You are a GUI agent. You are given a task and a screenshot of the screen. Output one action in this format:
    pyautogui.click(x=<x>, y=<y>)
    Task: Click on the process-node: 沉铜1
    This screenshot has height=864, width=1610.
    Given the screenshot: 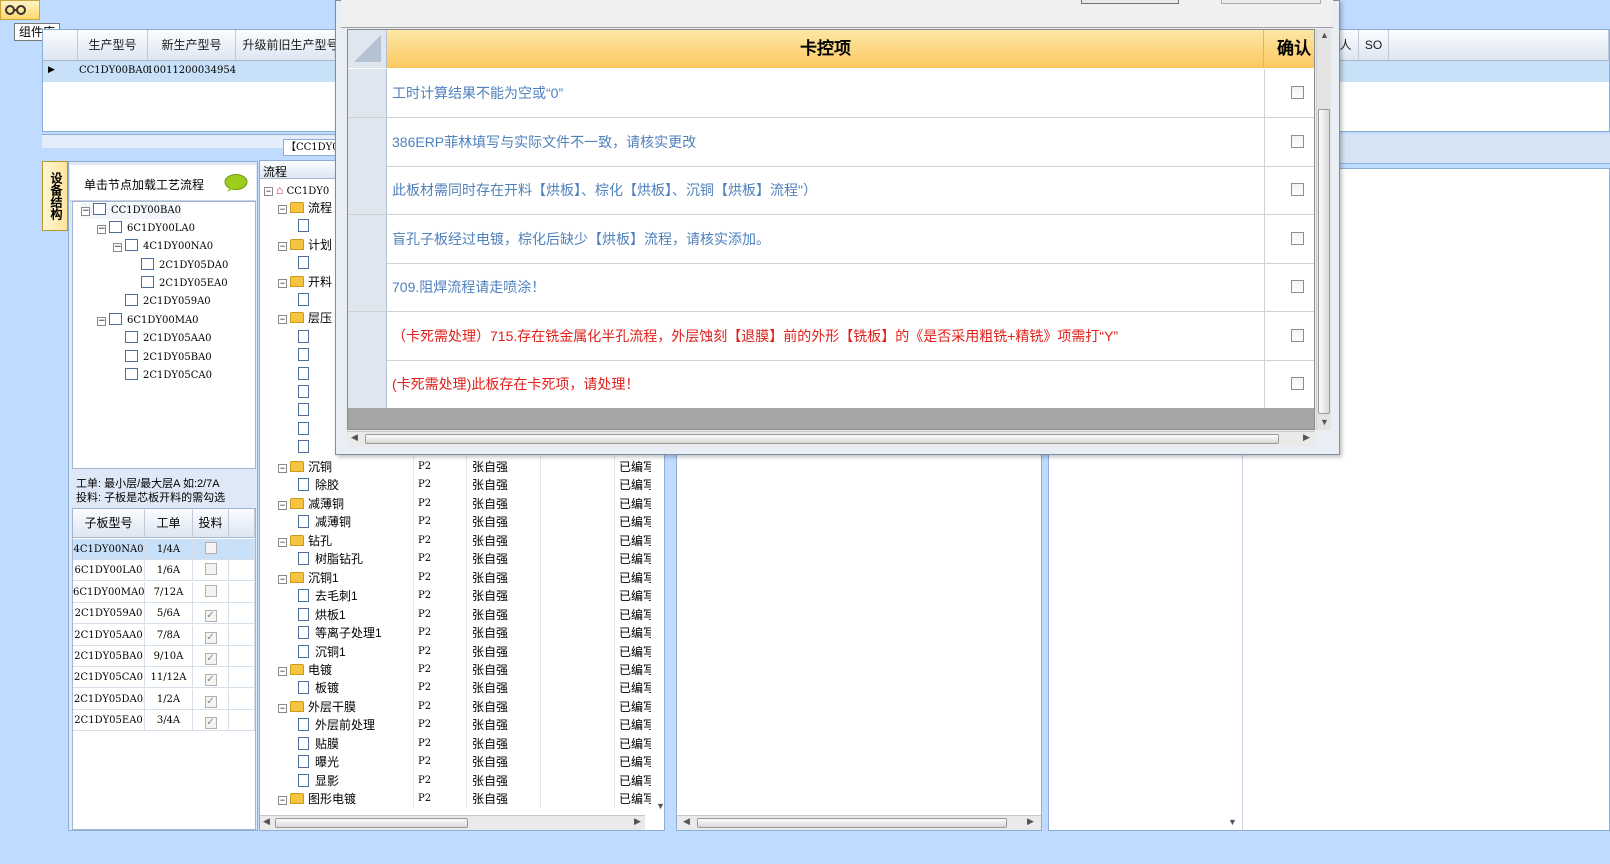 What is the action you would take?
    pyautogui.click(x=322, y=652)
    